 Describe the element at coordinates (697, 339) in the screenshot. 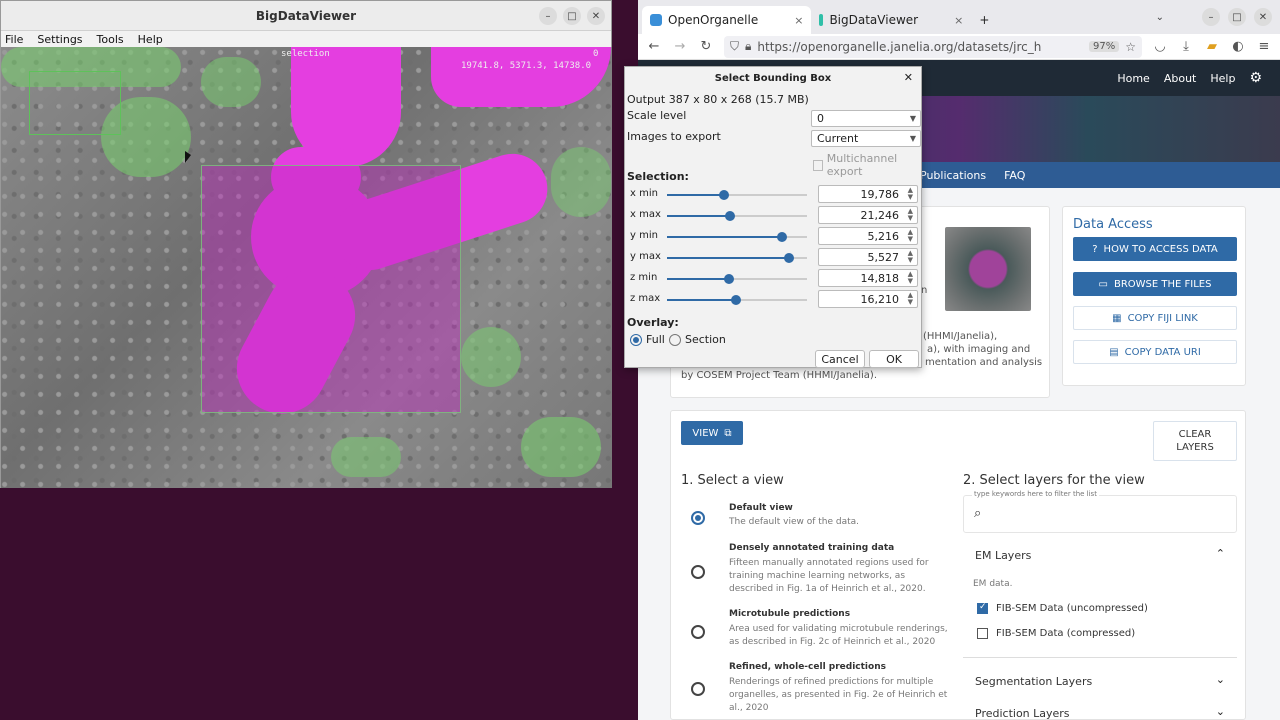

I see `overlay-section-option: Section` at that location.